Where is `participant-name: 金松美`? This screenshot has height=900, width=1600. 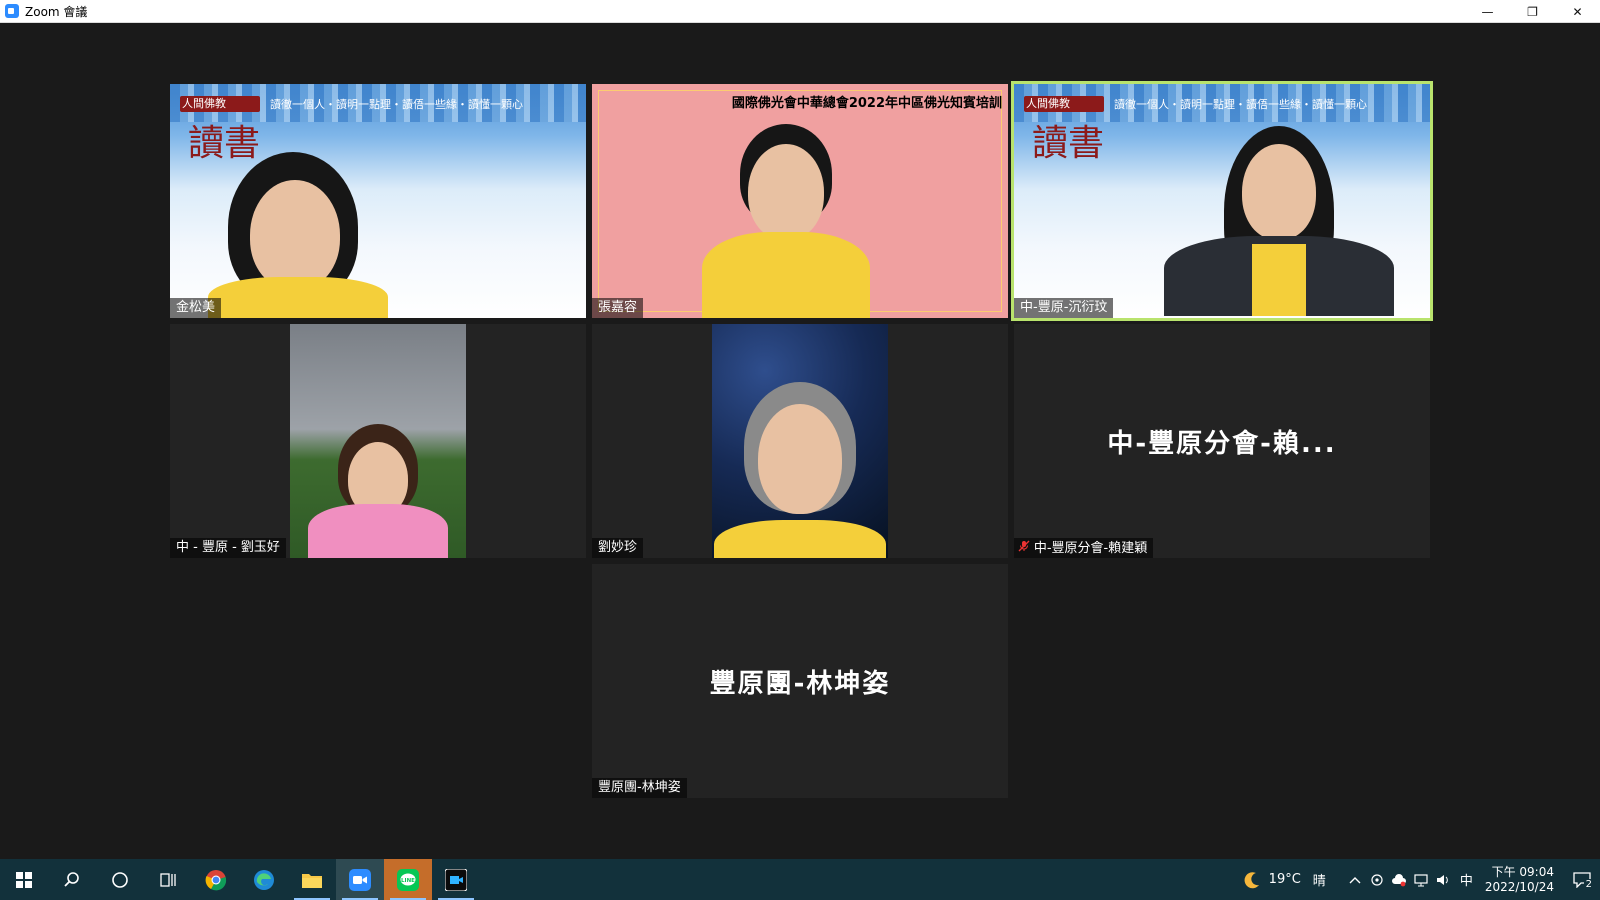
participant-name: 金松美 is located at coordinates (196, 308).